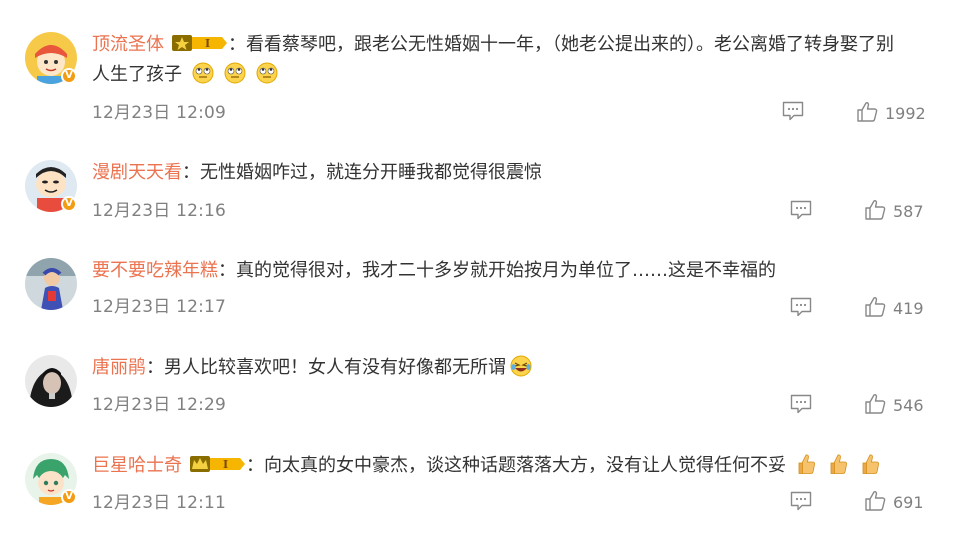  I want to click on comment-line: 巨星哈士奇 I ：向太真的女中豪杰，谈这种话题落落大方，没有让人觉得任何不妥, so click(487, 466).